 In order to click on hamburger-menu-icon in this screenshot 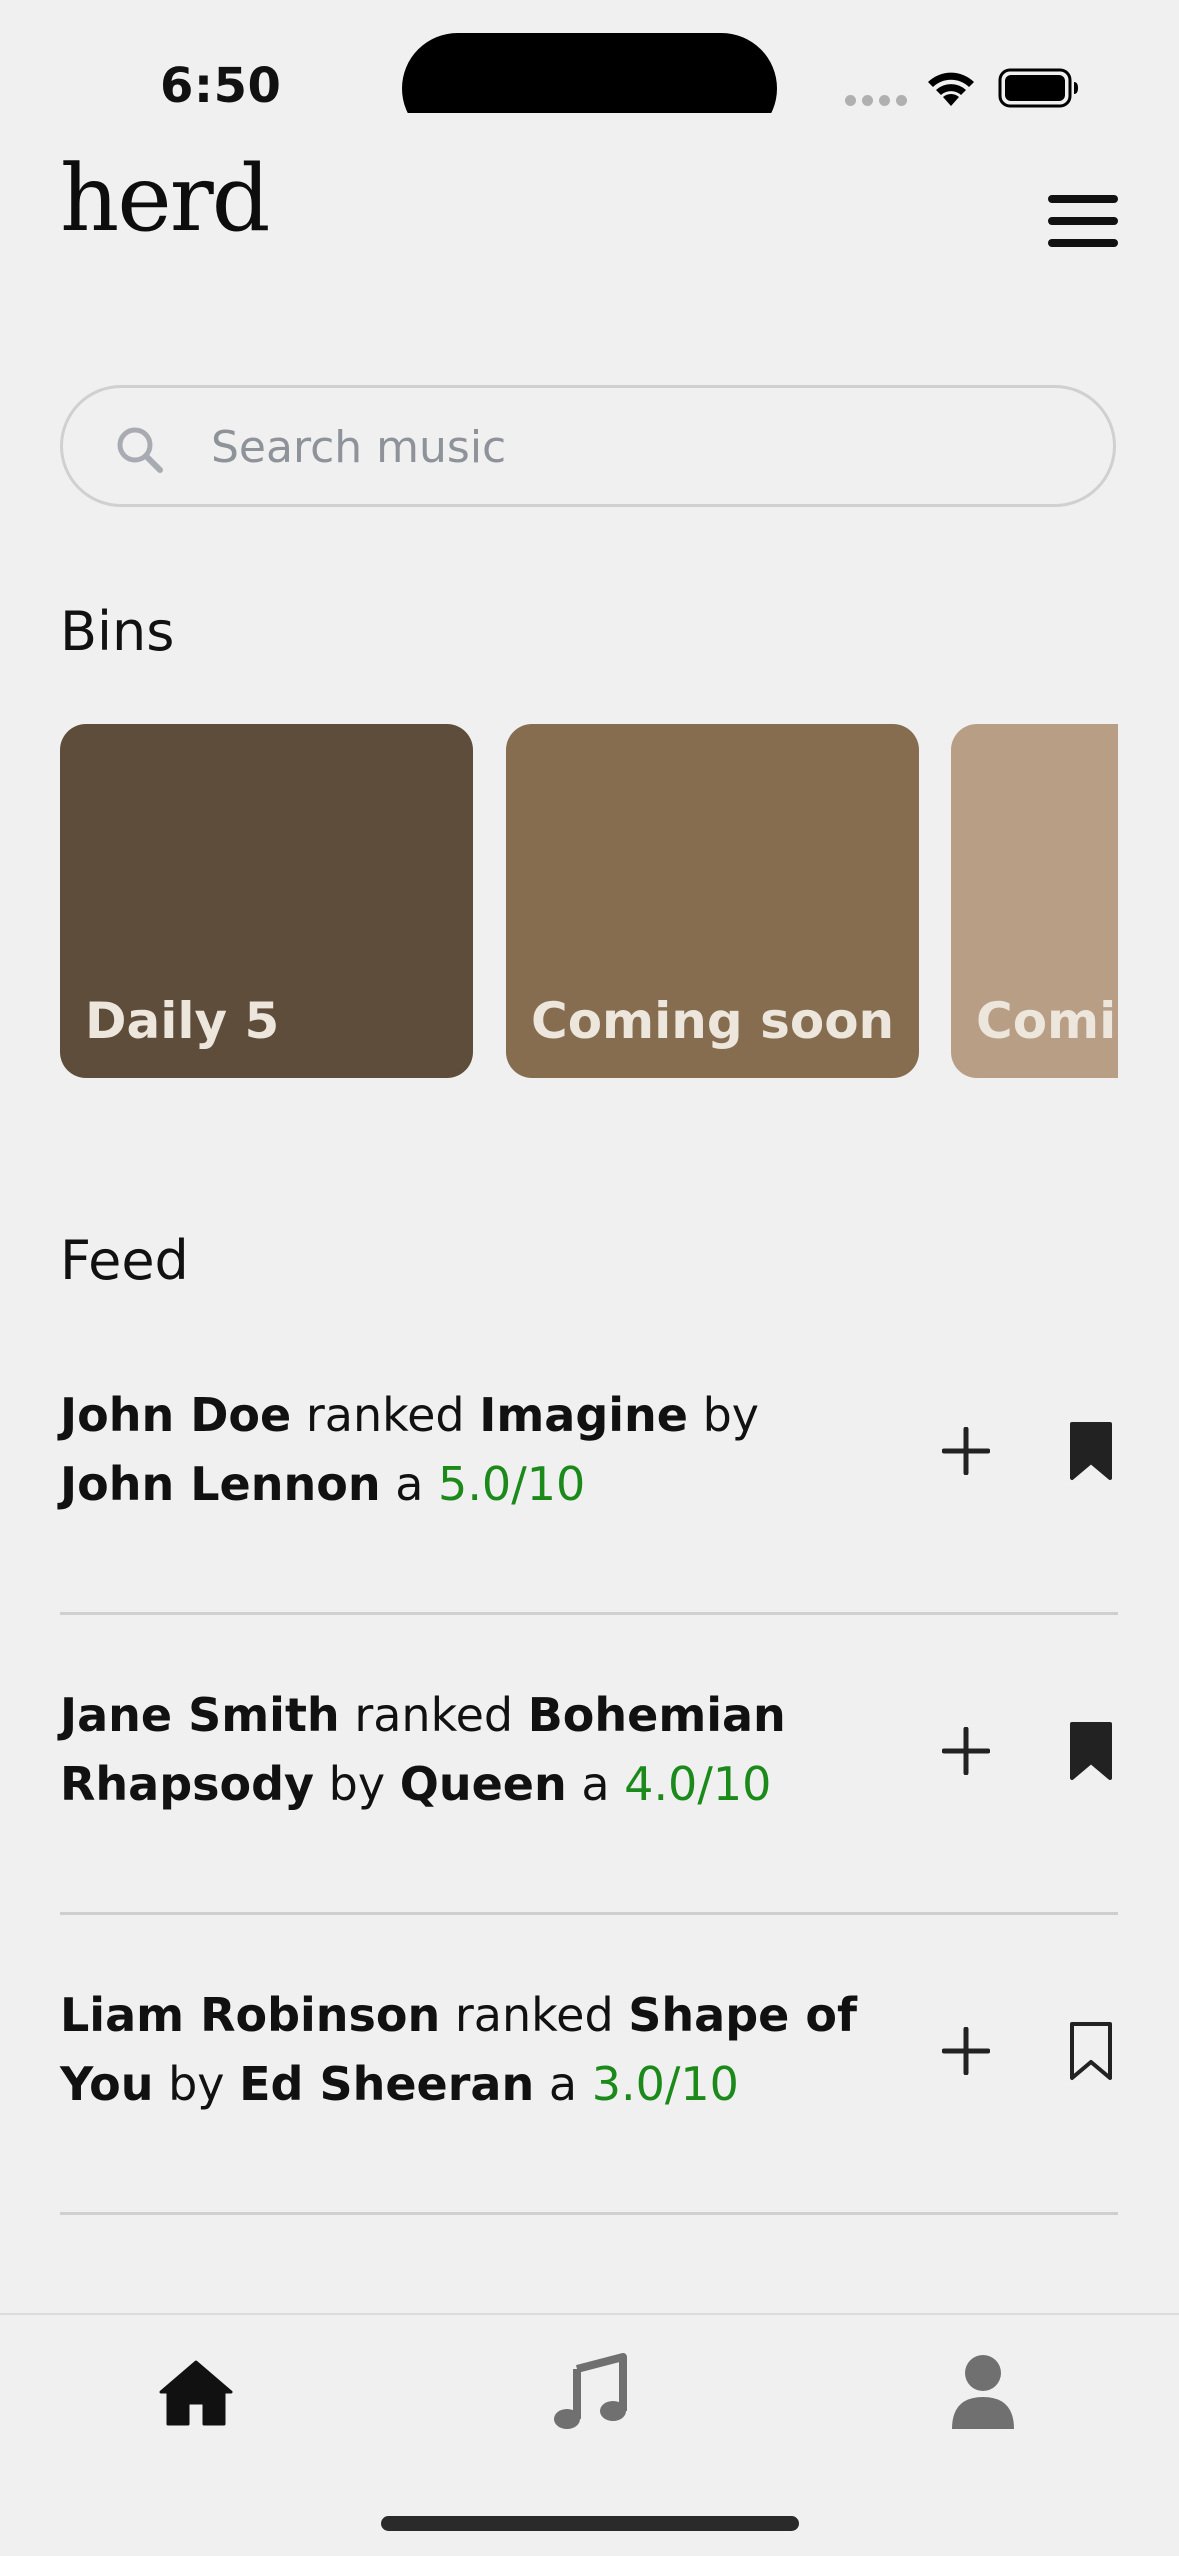, I will do `click(1083, 221)`.